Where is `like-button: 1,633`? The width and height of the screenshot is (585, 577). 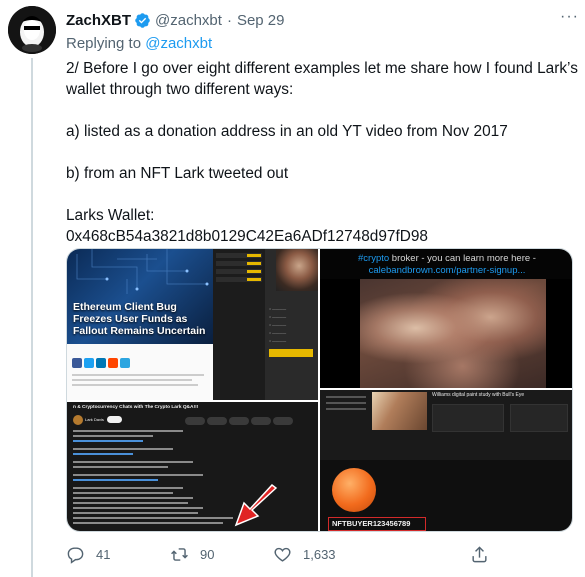
like-button: 1,633 is located at coordinates (304, 554).